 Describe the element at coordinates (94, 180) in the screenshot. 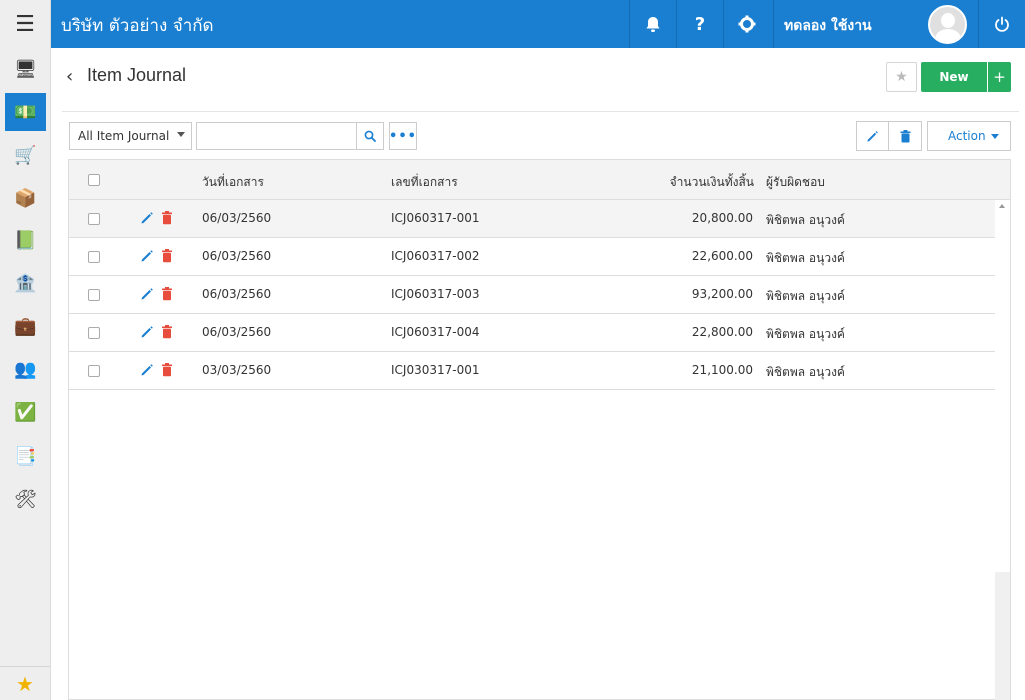

I see `select-all-checkbox` at that location.